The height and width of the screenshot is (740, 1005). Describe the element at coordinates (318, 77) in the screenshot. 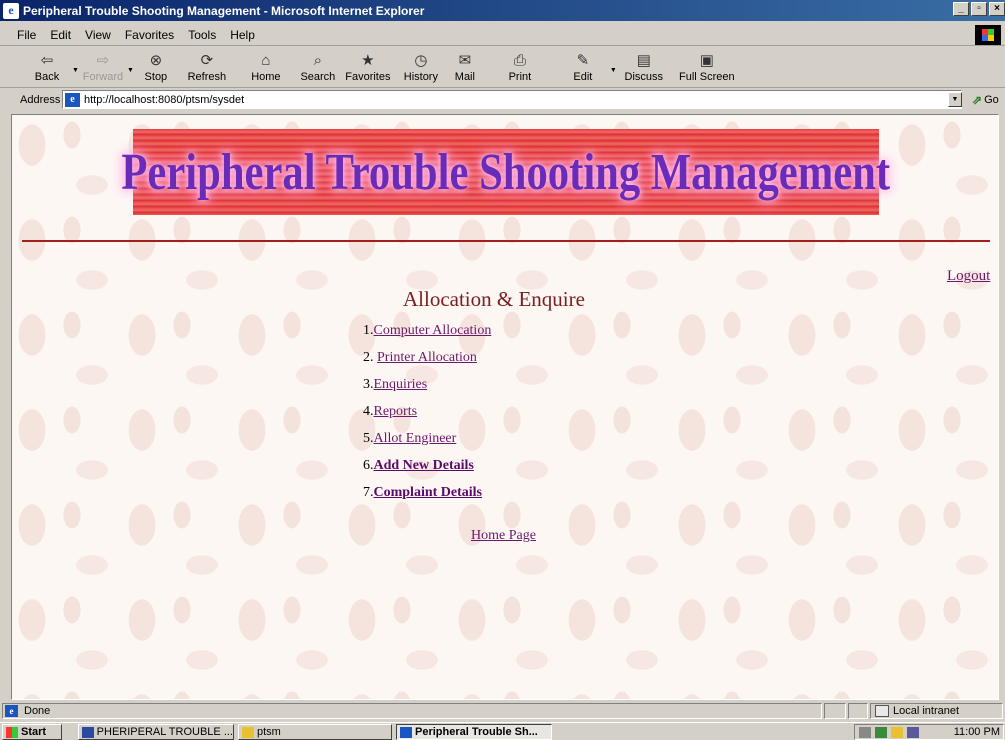

I see `toolbar-button-label: Search` at that location.